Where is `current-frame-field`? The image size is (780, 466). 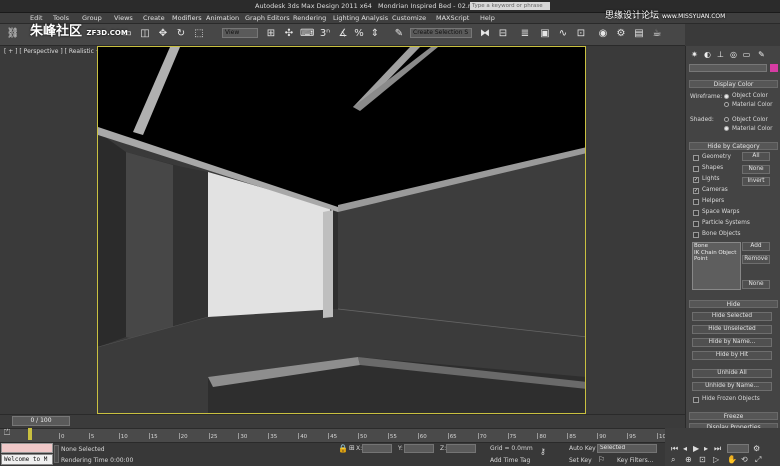 current-frame-field is located at coordinates (738, 448).